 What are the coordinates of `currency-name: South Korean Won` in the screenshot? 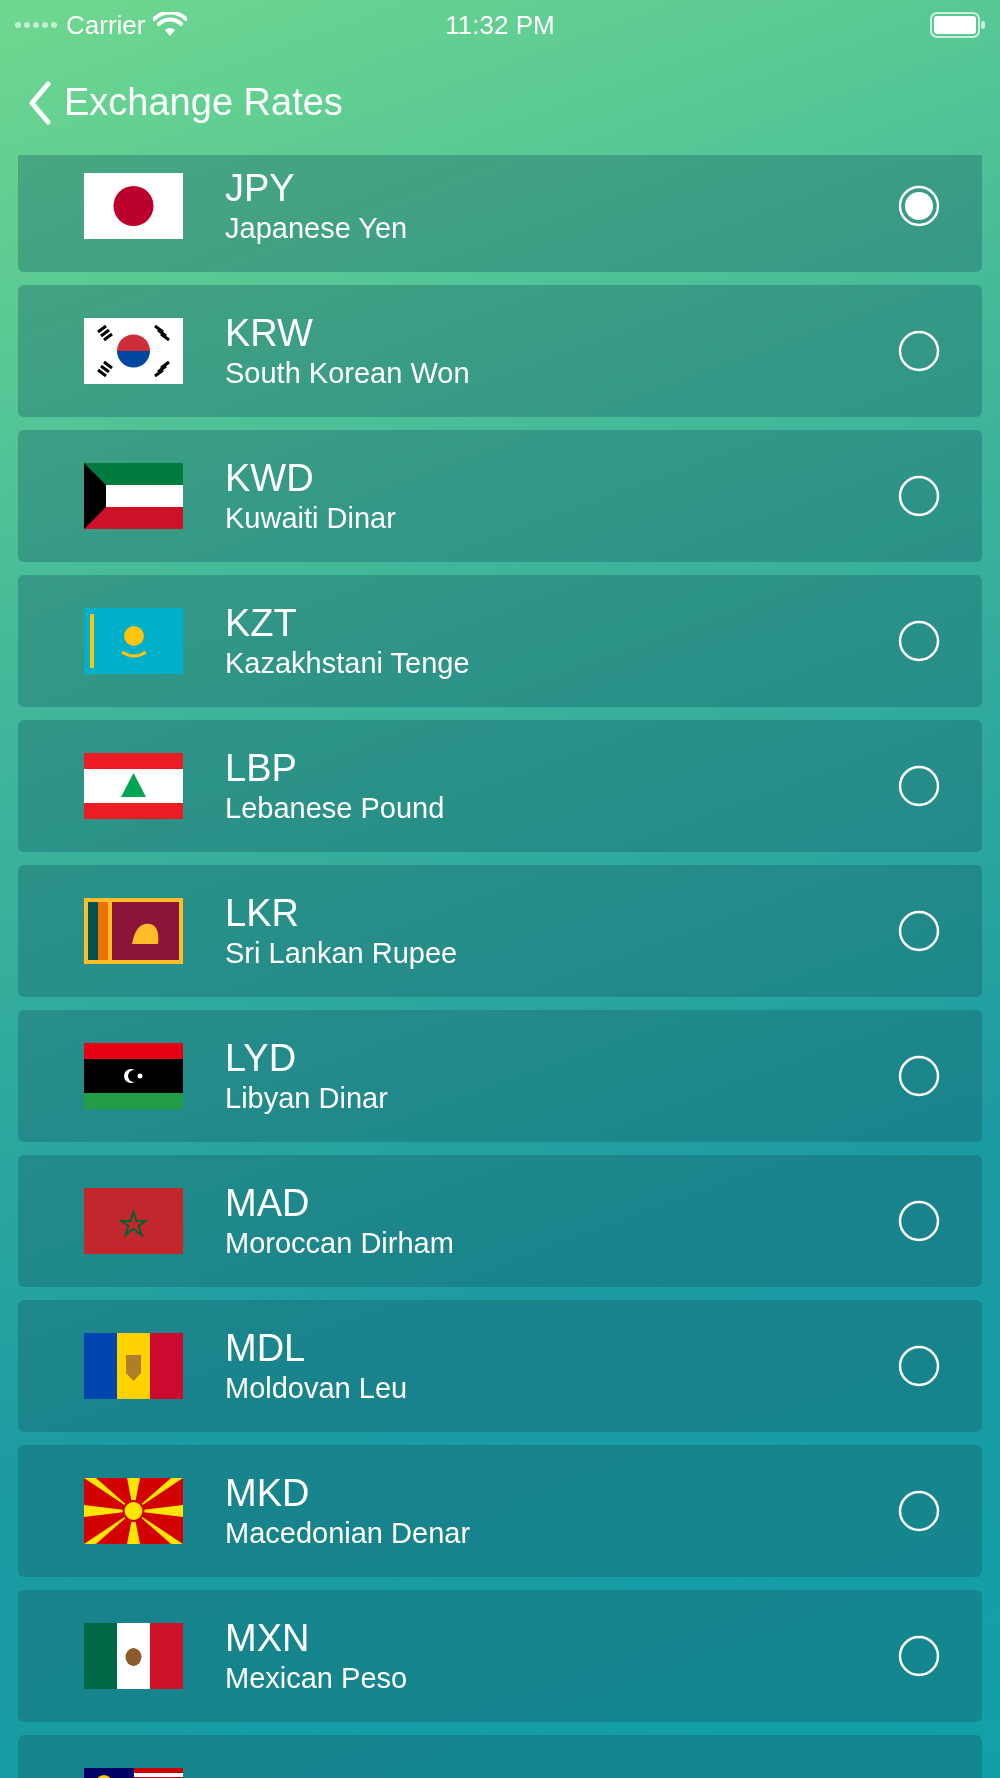 It's located at (348, 373).